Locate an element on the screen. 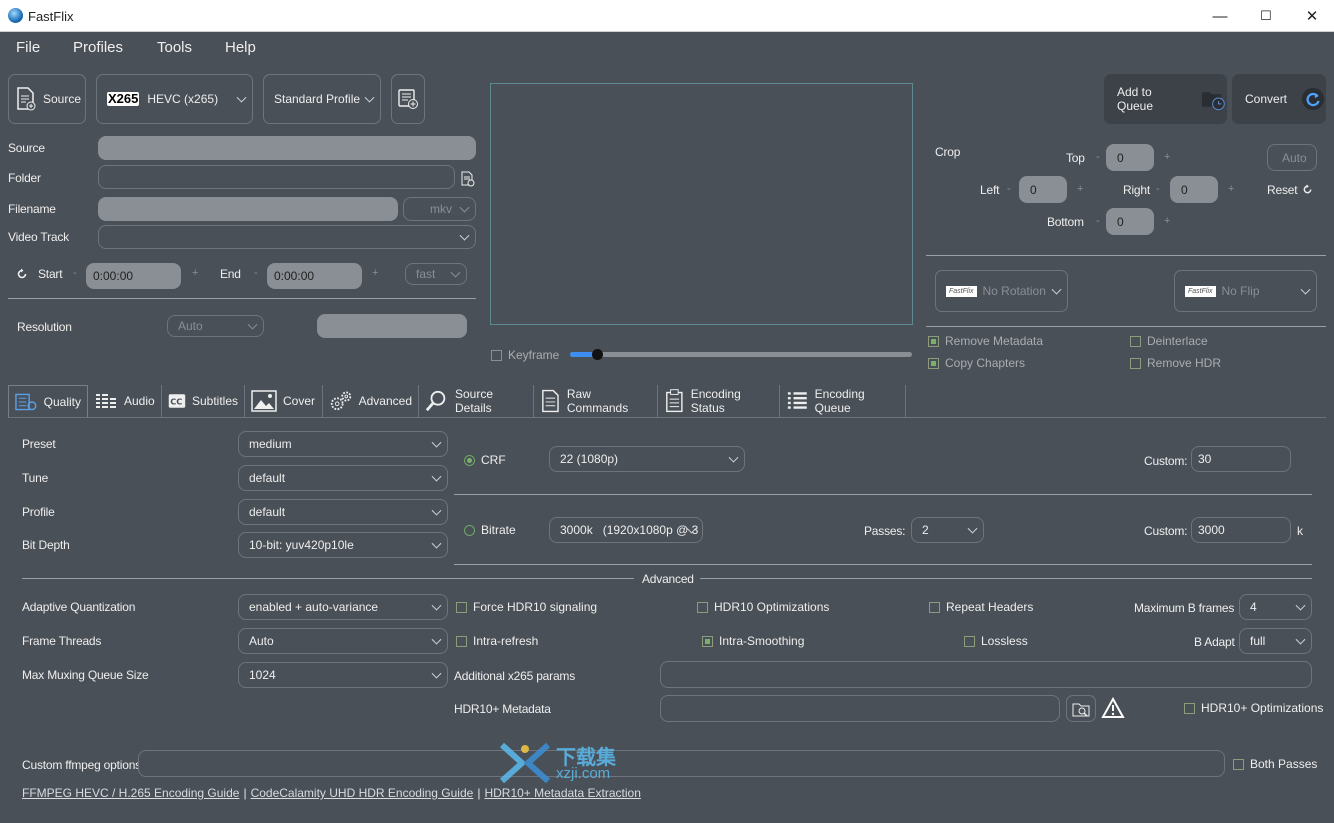 The width and height of the screenshot is (1334, 823). menu-help: Help is located at coordinates (240, 47).